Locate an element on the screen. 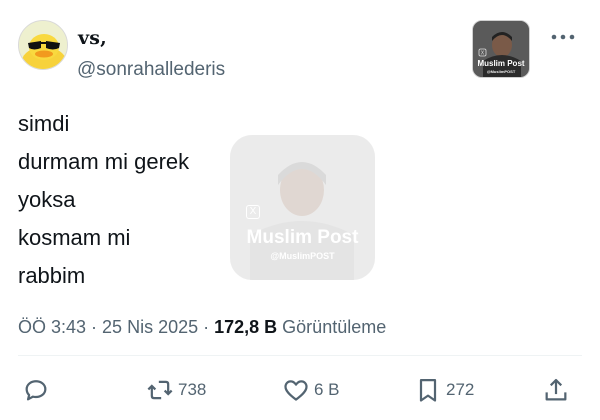  author-handle: @sonrahallederis is located at coordinates (151, 70).